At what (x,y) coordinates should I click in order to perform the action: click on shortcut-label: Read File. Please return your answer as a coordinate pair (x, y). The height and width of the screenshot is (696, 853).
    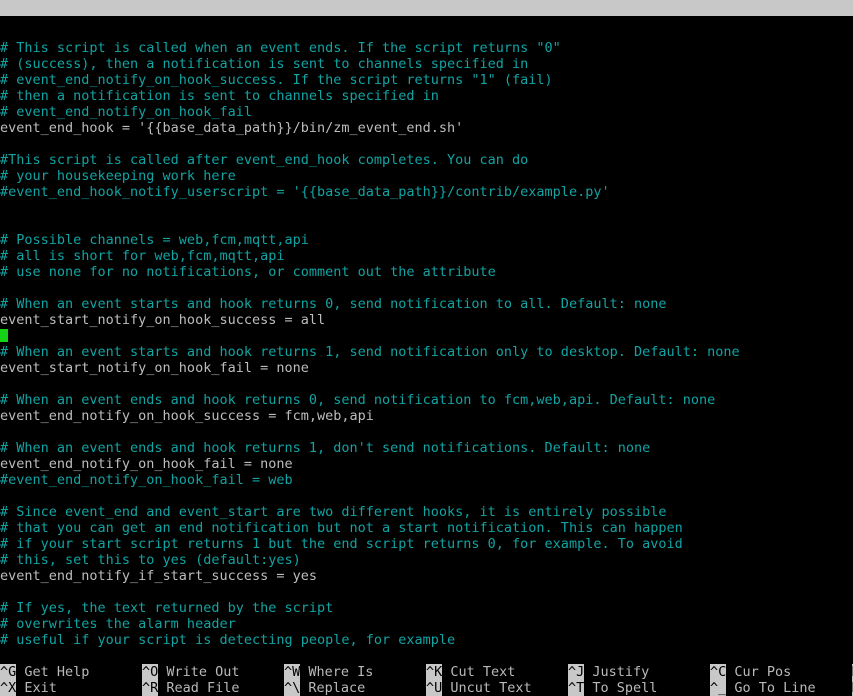
    Looking at the image, I should click on (199, 688).